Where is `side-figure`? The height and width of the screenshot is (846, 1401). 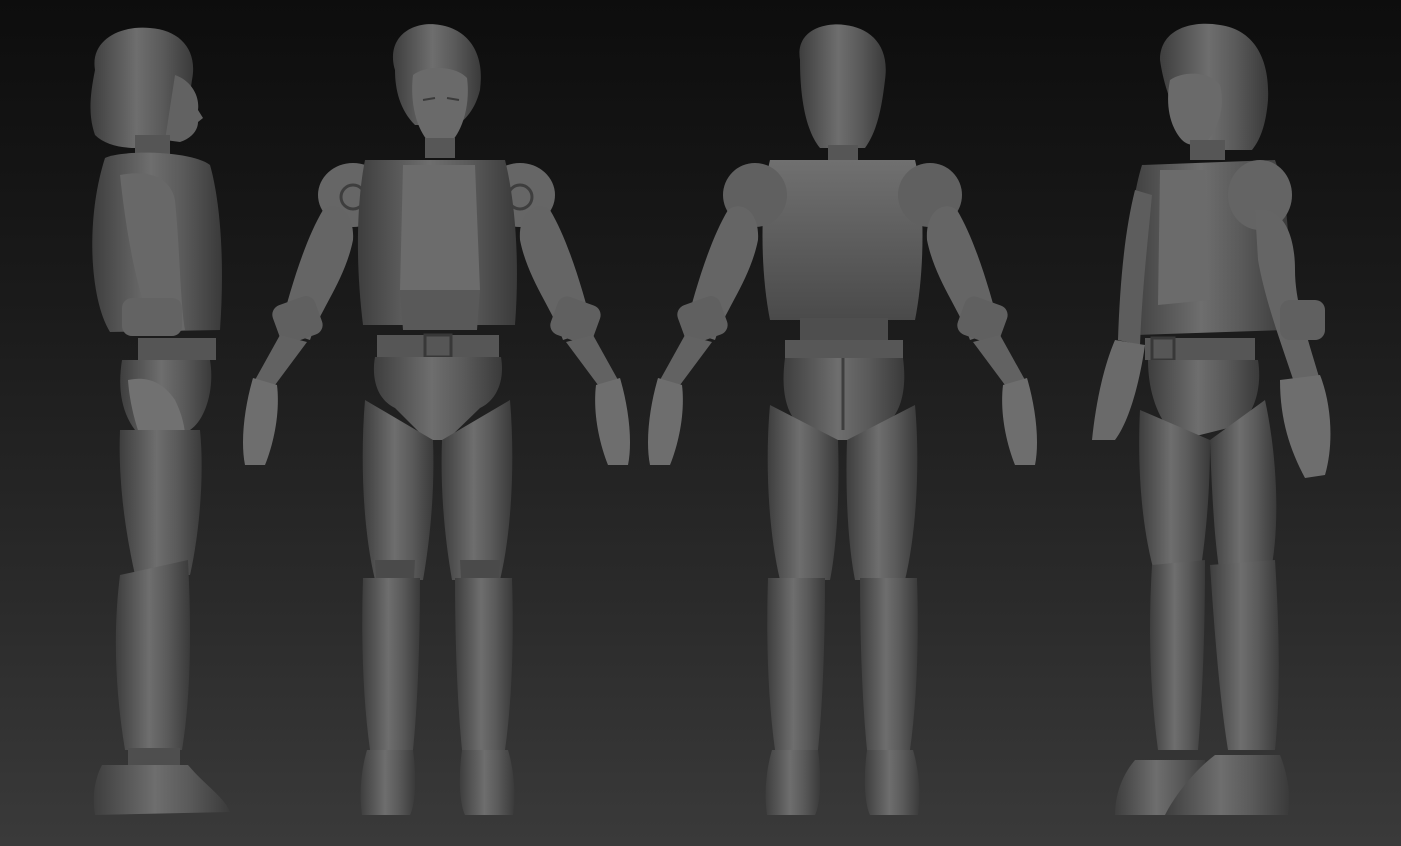
side-figure is located at coordinates (160, 421).